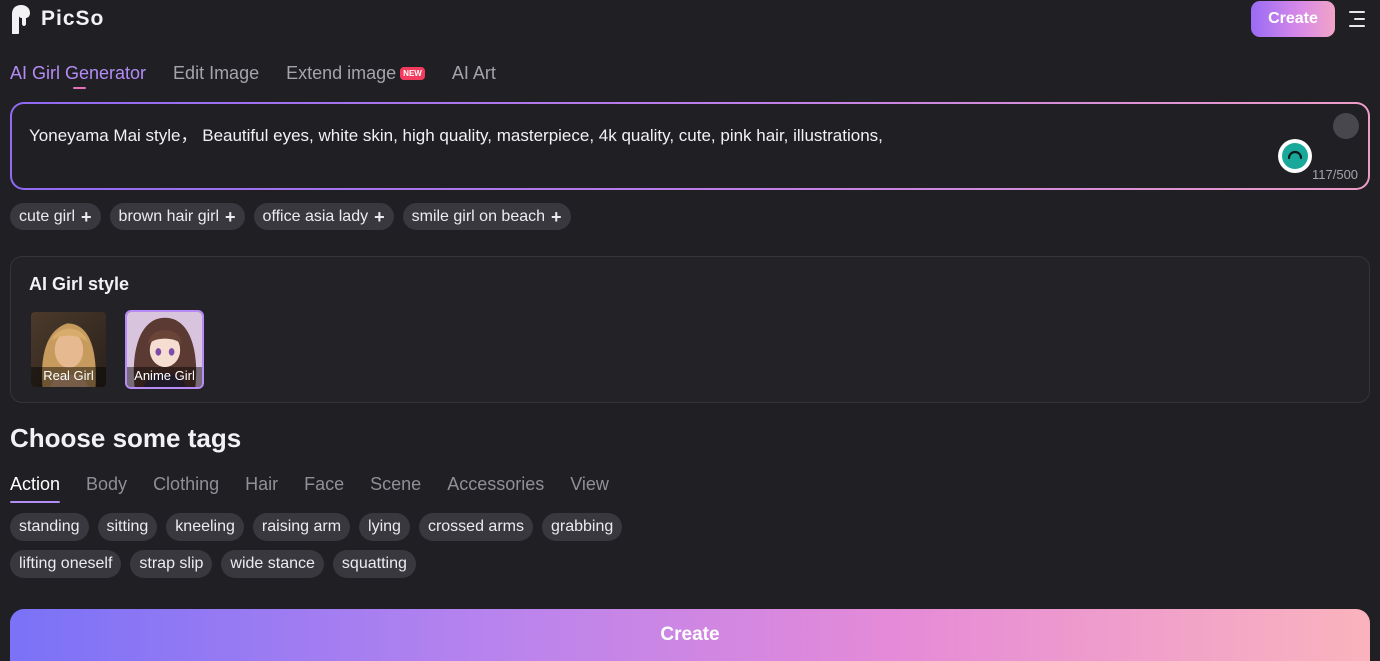 The image size is (1380, 661). I want to click on tab-label: AI Art, so click(473, 73).